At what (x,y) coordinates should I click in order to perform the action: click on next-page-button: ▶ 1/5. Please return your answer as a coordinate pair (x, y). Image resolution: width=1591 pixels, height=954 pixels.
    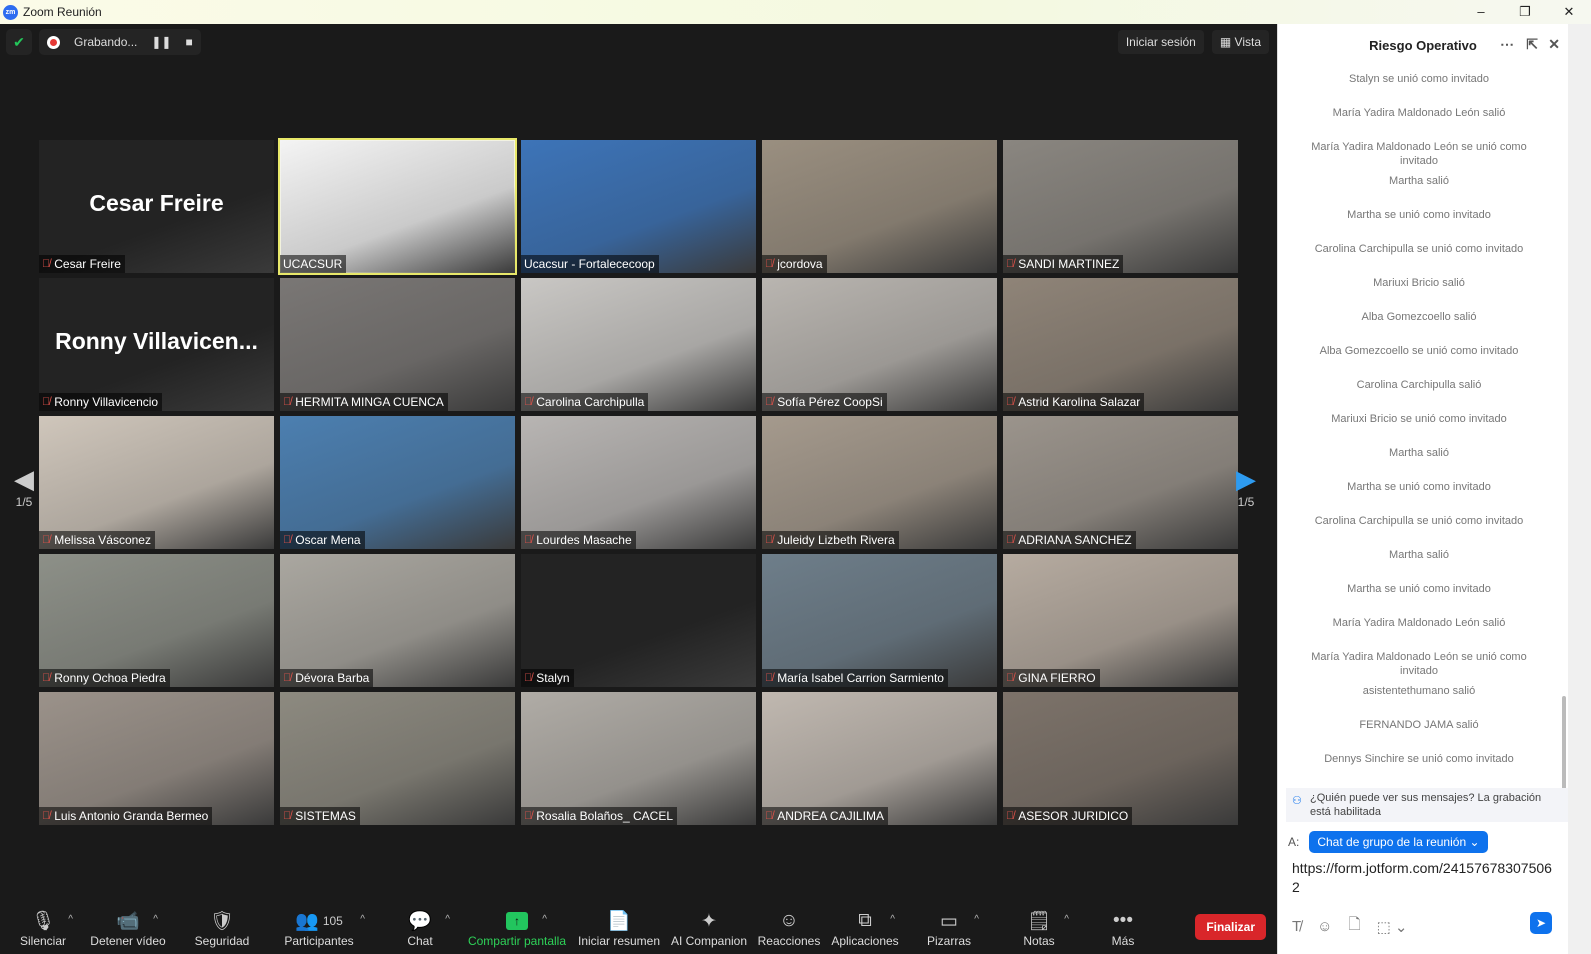
    Looking at the image, I should click on (1246, 486).